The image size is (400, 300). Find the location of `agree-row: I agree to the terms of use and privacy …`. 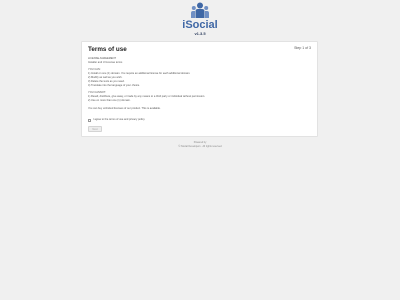

agree-row: I agree to the terms of use and privacy … is located at coordinates (116, 120).